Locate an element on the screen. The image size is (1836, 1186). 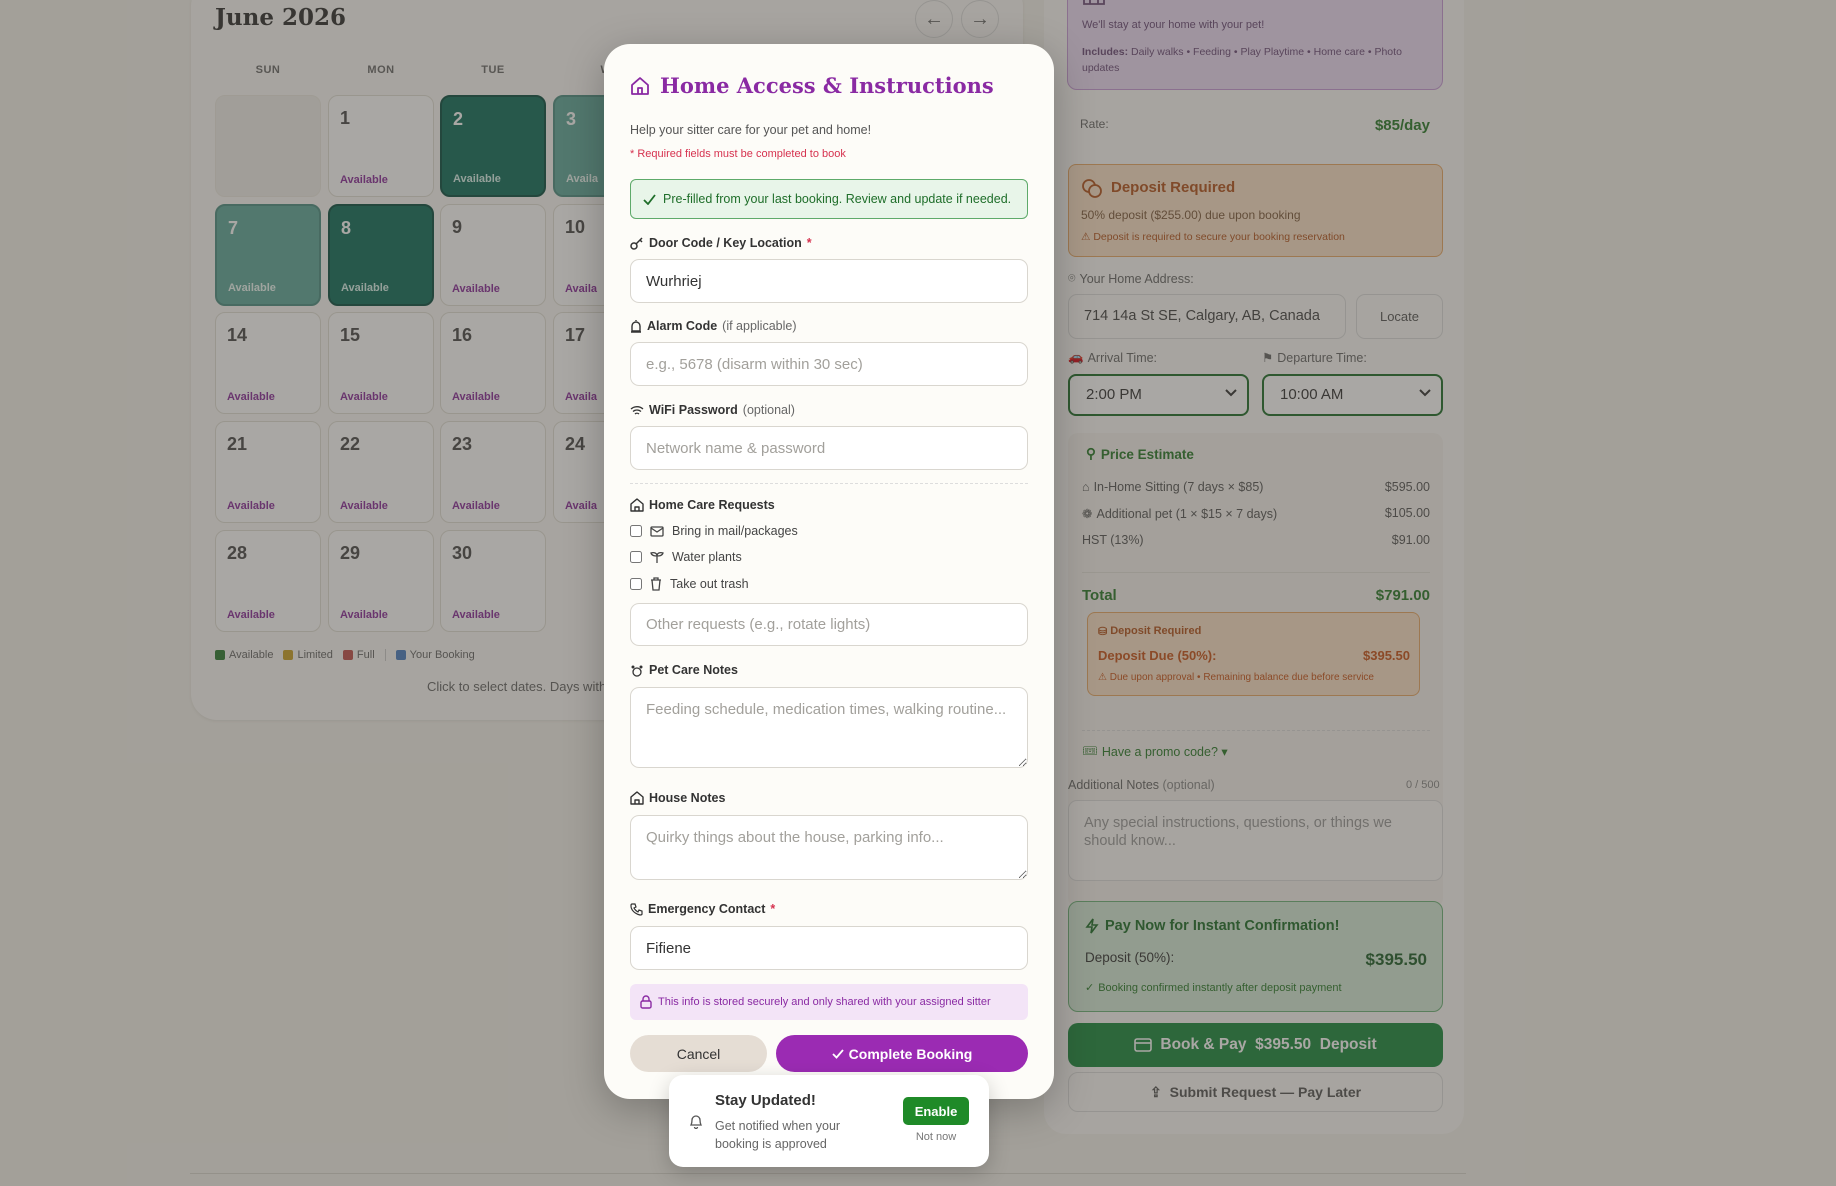
toast-title: Stay Updated! is located at coordinates (765, 1100).